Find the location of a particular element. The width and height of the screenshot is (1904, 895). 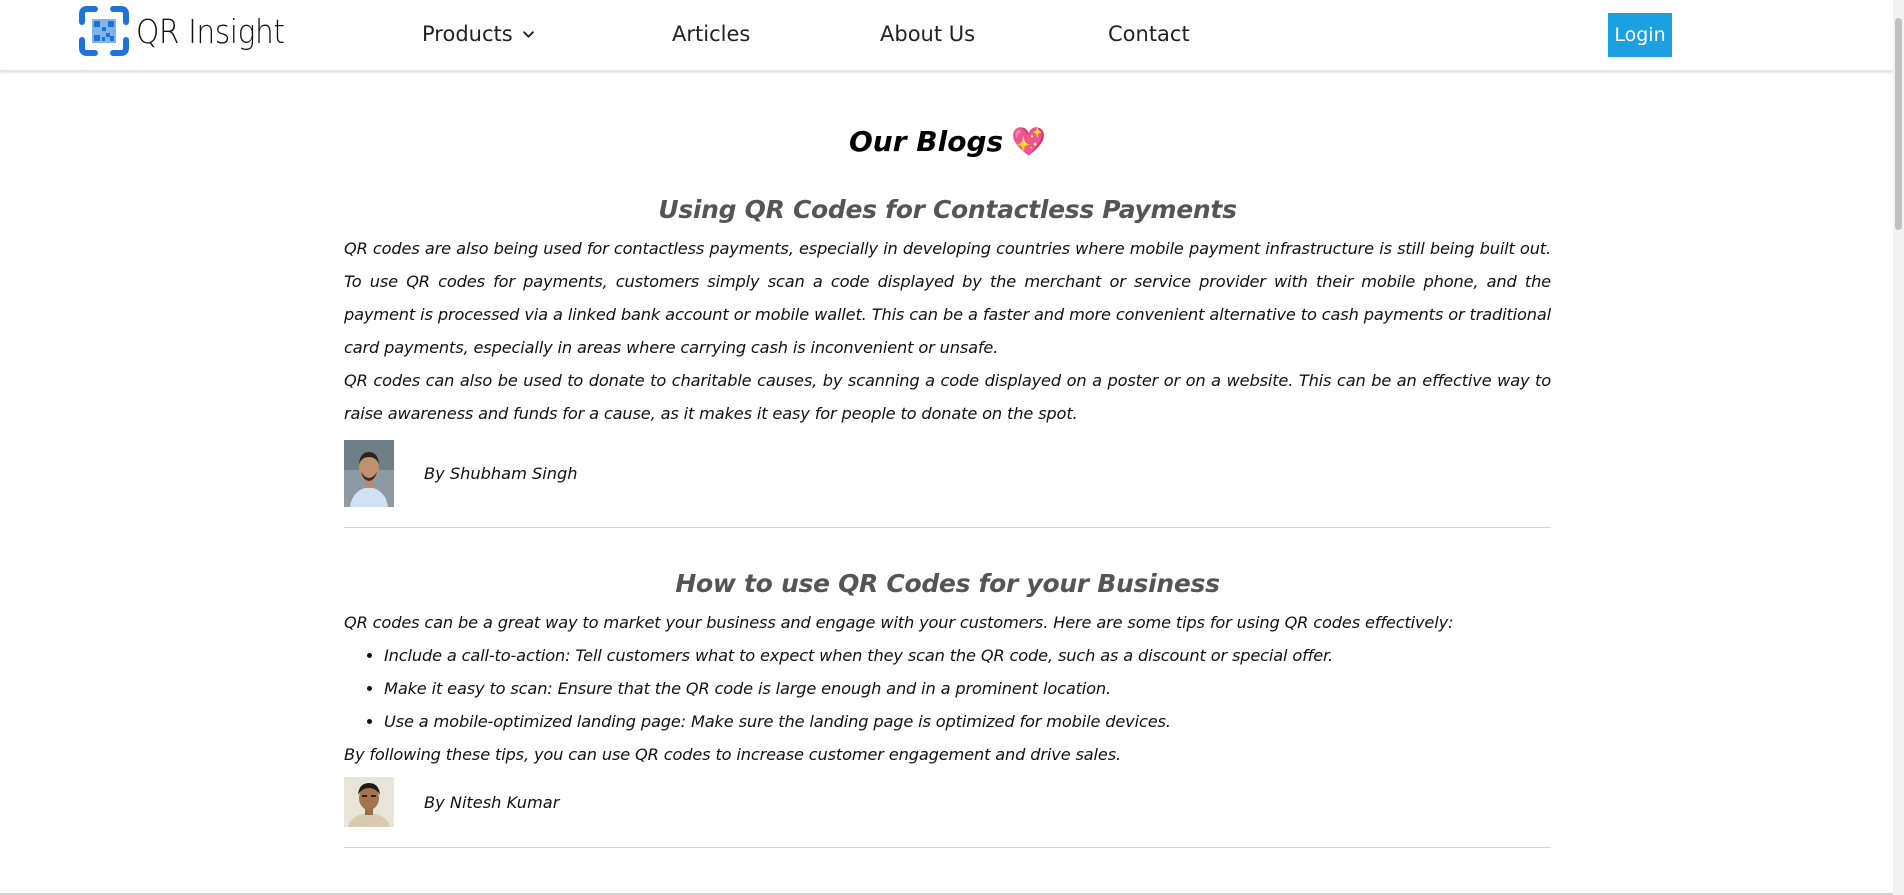

page-title-text: Our Blogs is located at coordinates (926, 141).